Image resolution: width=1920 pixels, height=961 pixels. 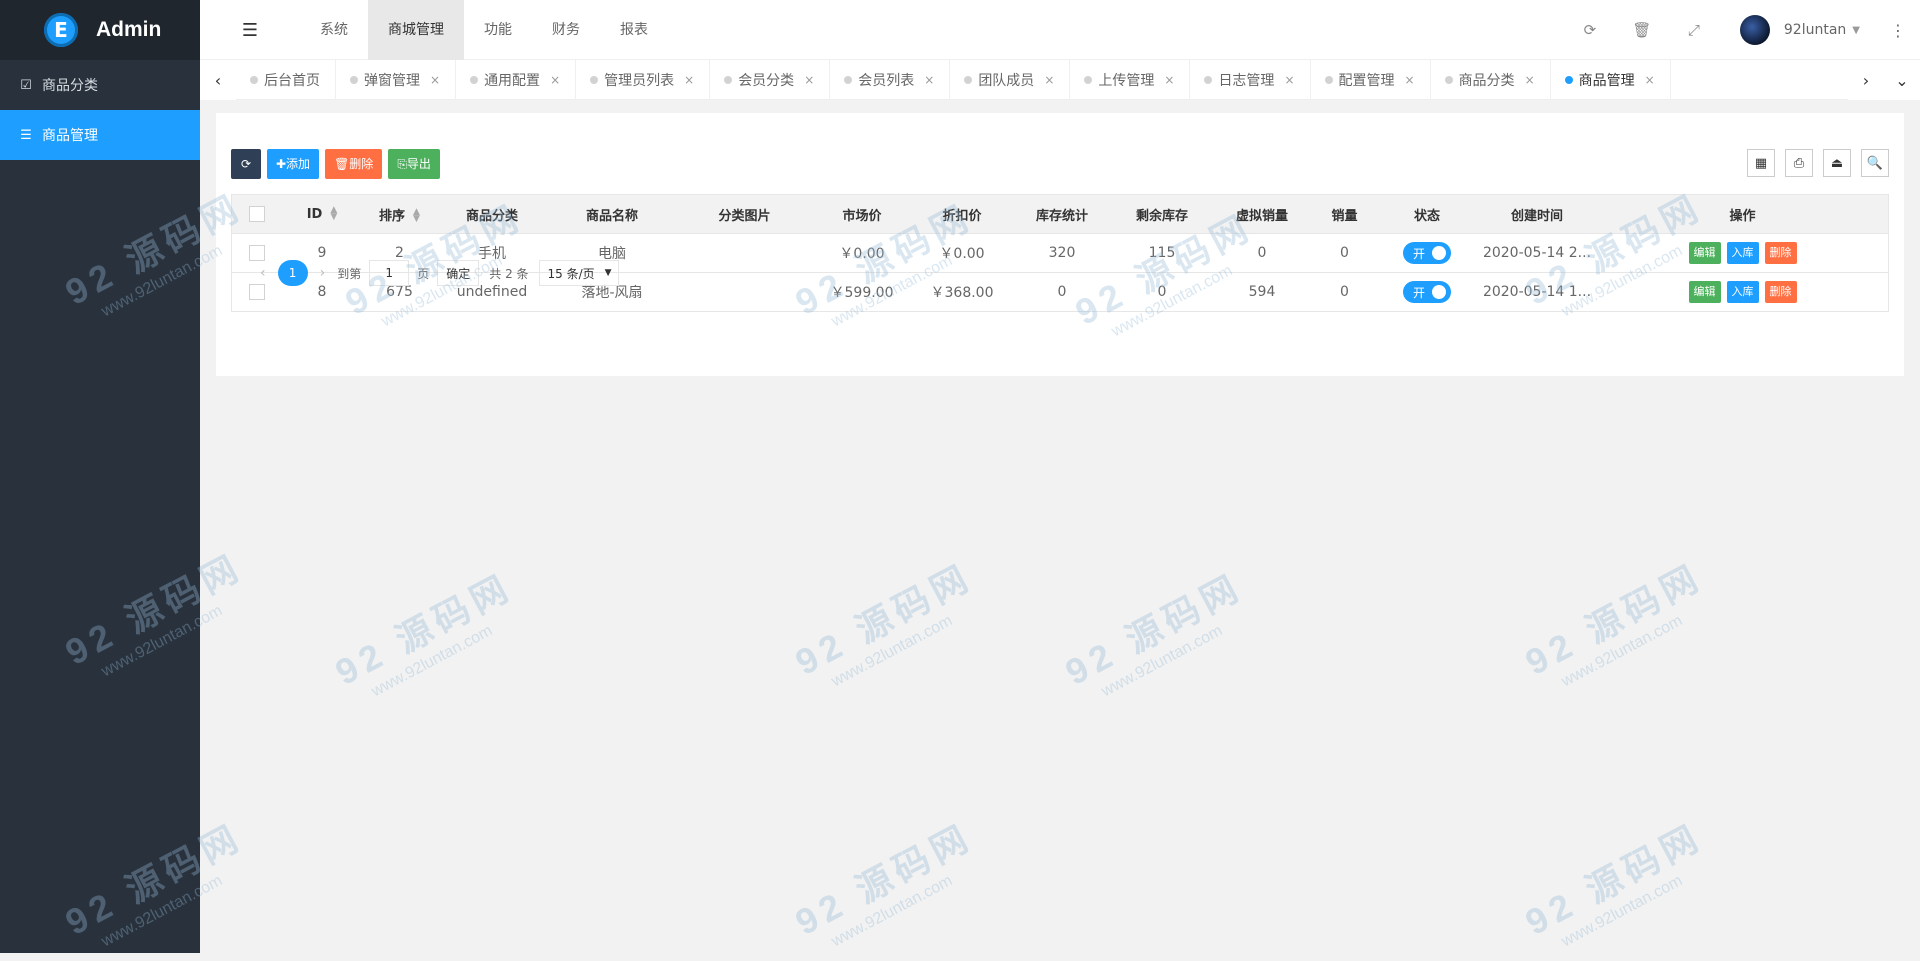 What do you see at coordinates (414, 164) in the screenshot?
I see `export-button: ⎘导出` at bounding box center [414, 164].